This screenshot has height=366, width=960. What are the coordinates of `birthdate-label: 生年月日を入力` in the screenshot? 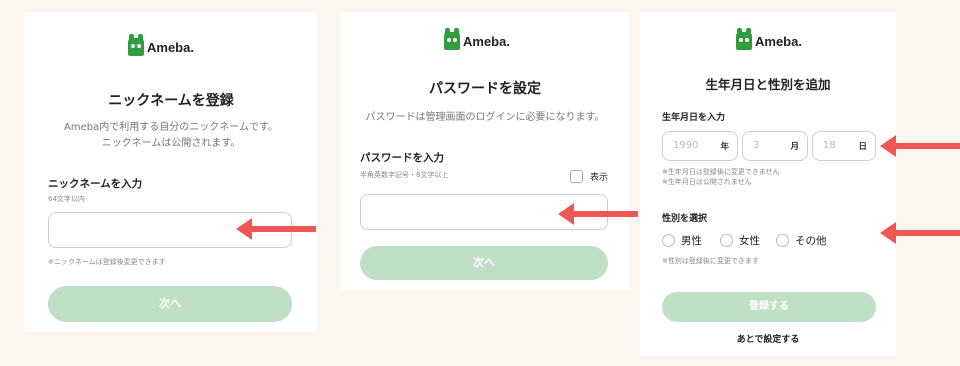 It's located at (694, 118).